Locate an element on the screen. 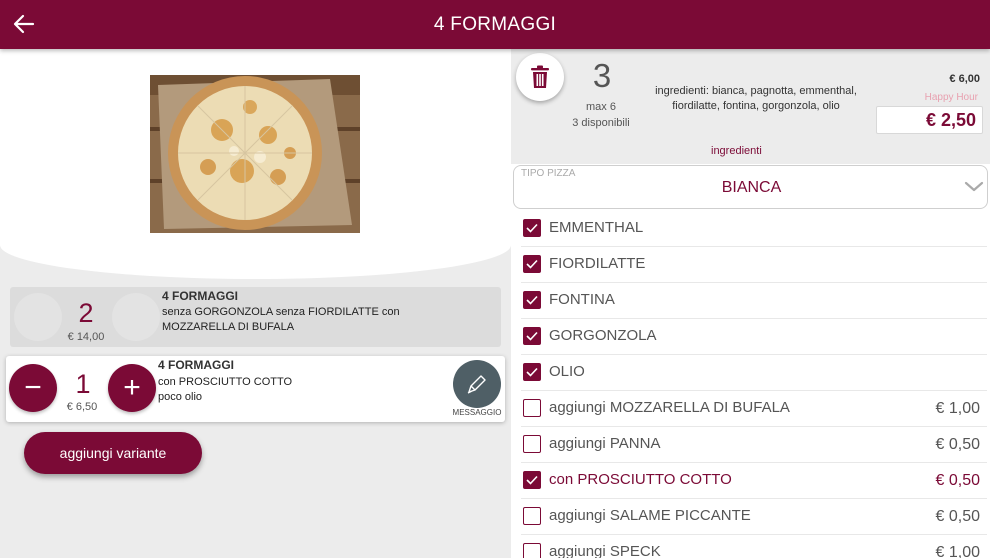 The height and width of the screenshot is (558, 990). ingredient-option: EMMENTHAL is located at coordinates (754, 229).